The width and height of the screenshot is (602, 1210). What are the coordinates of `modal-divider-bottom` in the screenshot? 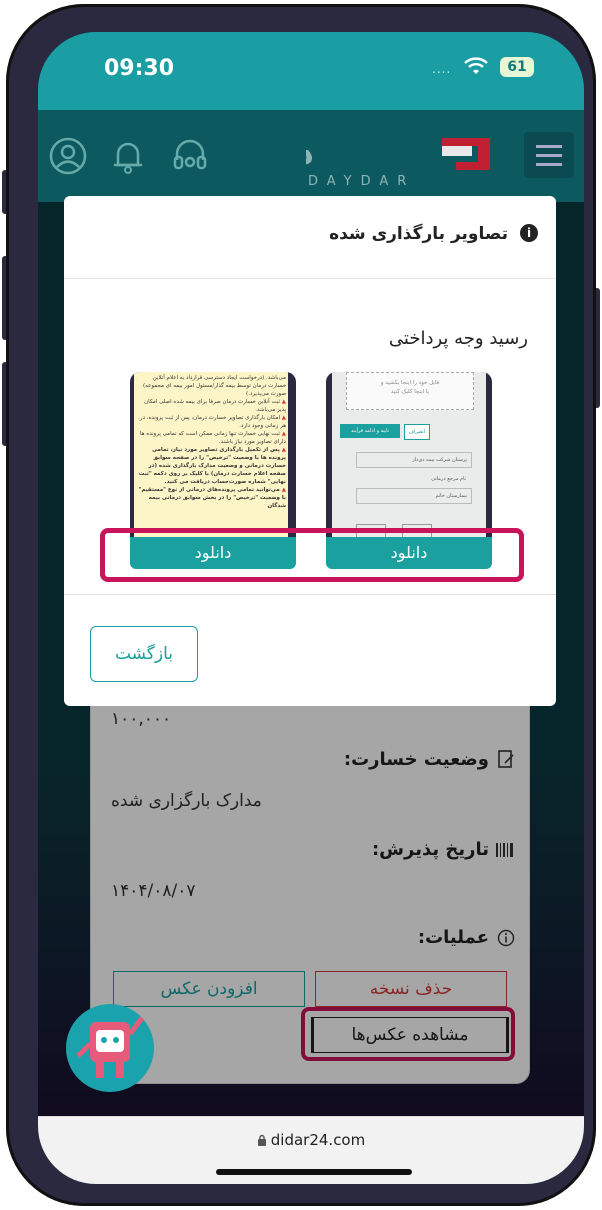 It's located at (310, 594).